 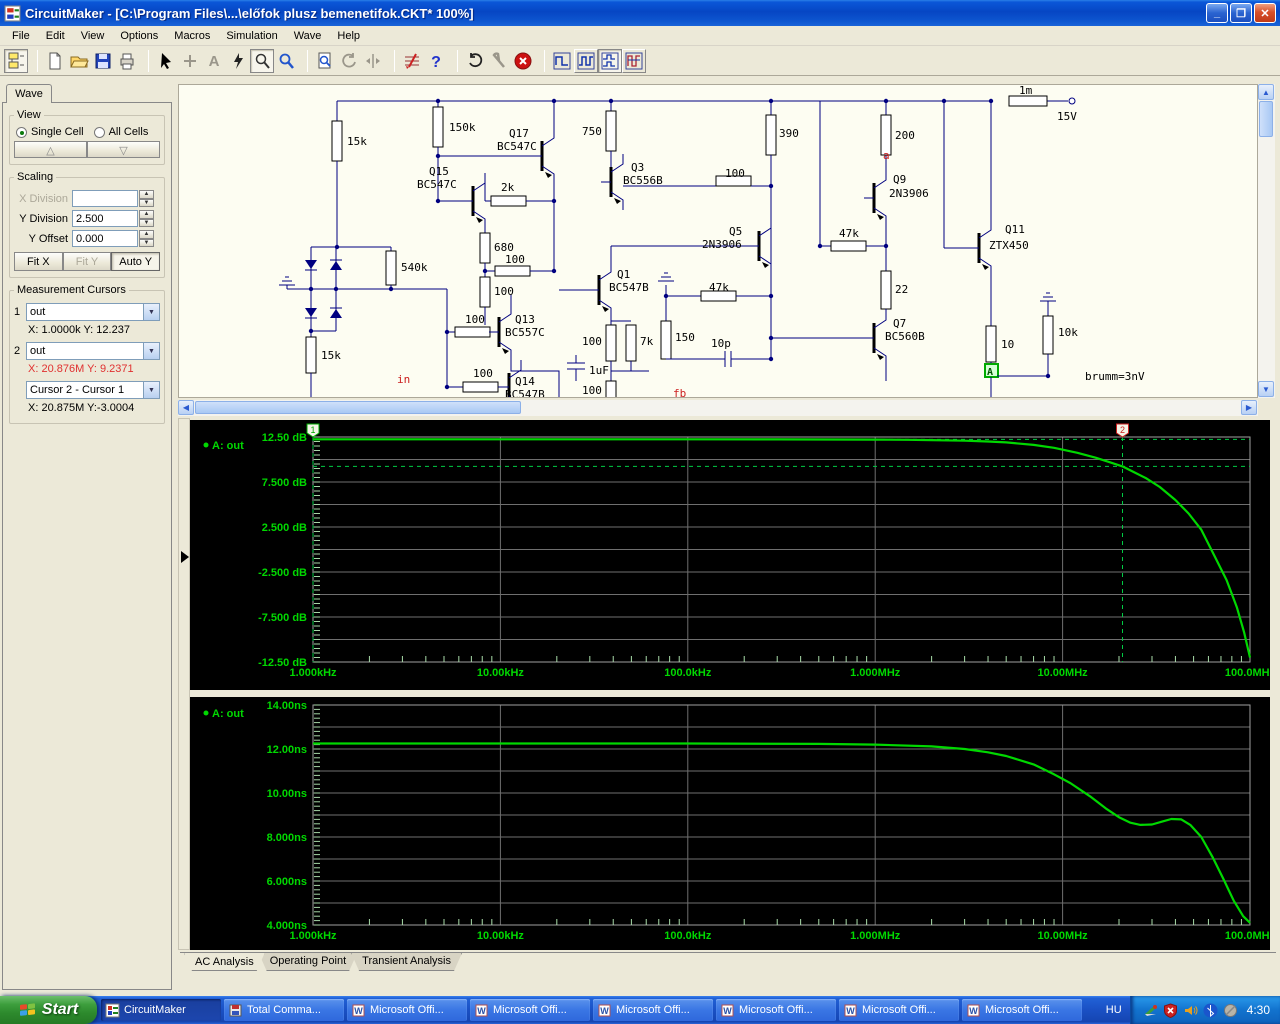 What do you see at coordinates (1150, 1010) in the screenshot?
I see `tablet-pen-icon` at bounding box center [1150, 1010].